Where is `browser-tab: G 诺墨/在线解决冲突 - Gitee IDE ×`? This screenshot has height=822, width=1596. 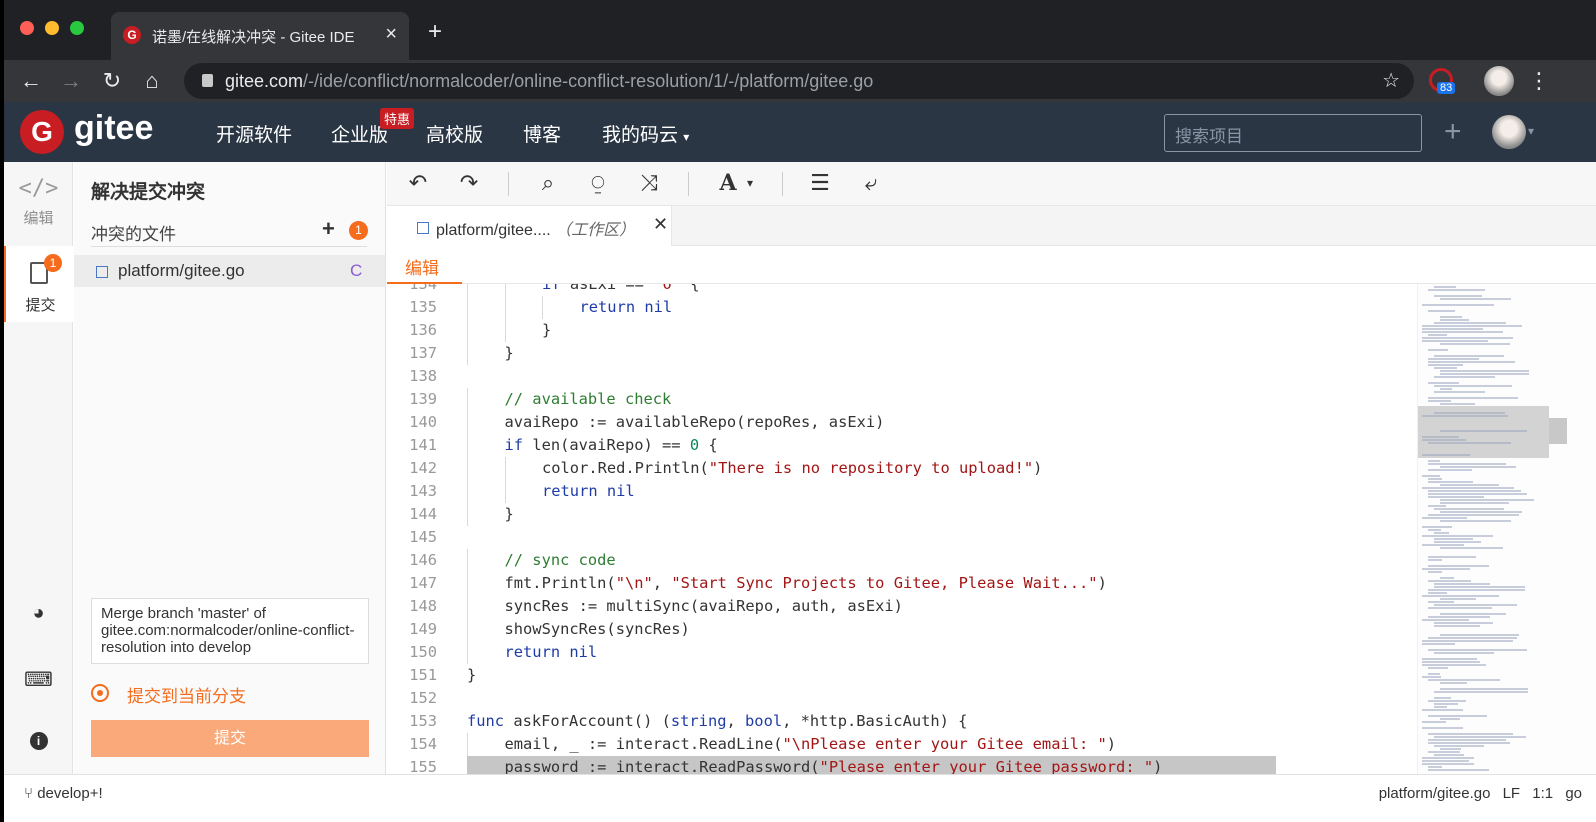 browser-tab: G 诺墨/在线解决冲突 - Gitee IDE × is located at coordinates (260, 36).